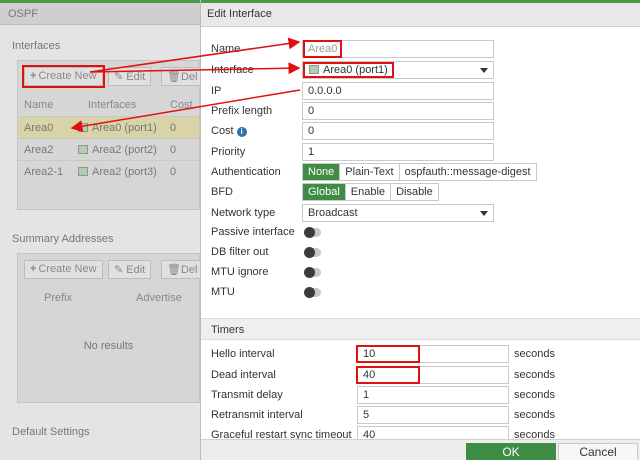 The image size is (640, 460). Describe the element at coordinates (240, 252) in the screenshot. I see `db-filter-out-label: DB filter out` at that location.